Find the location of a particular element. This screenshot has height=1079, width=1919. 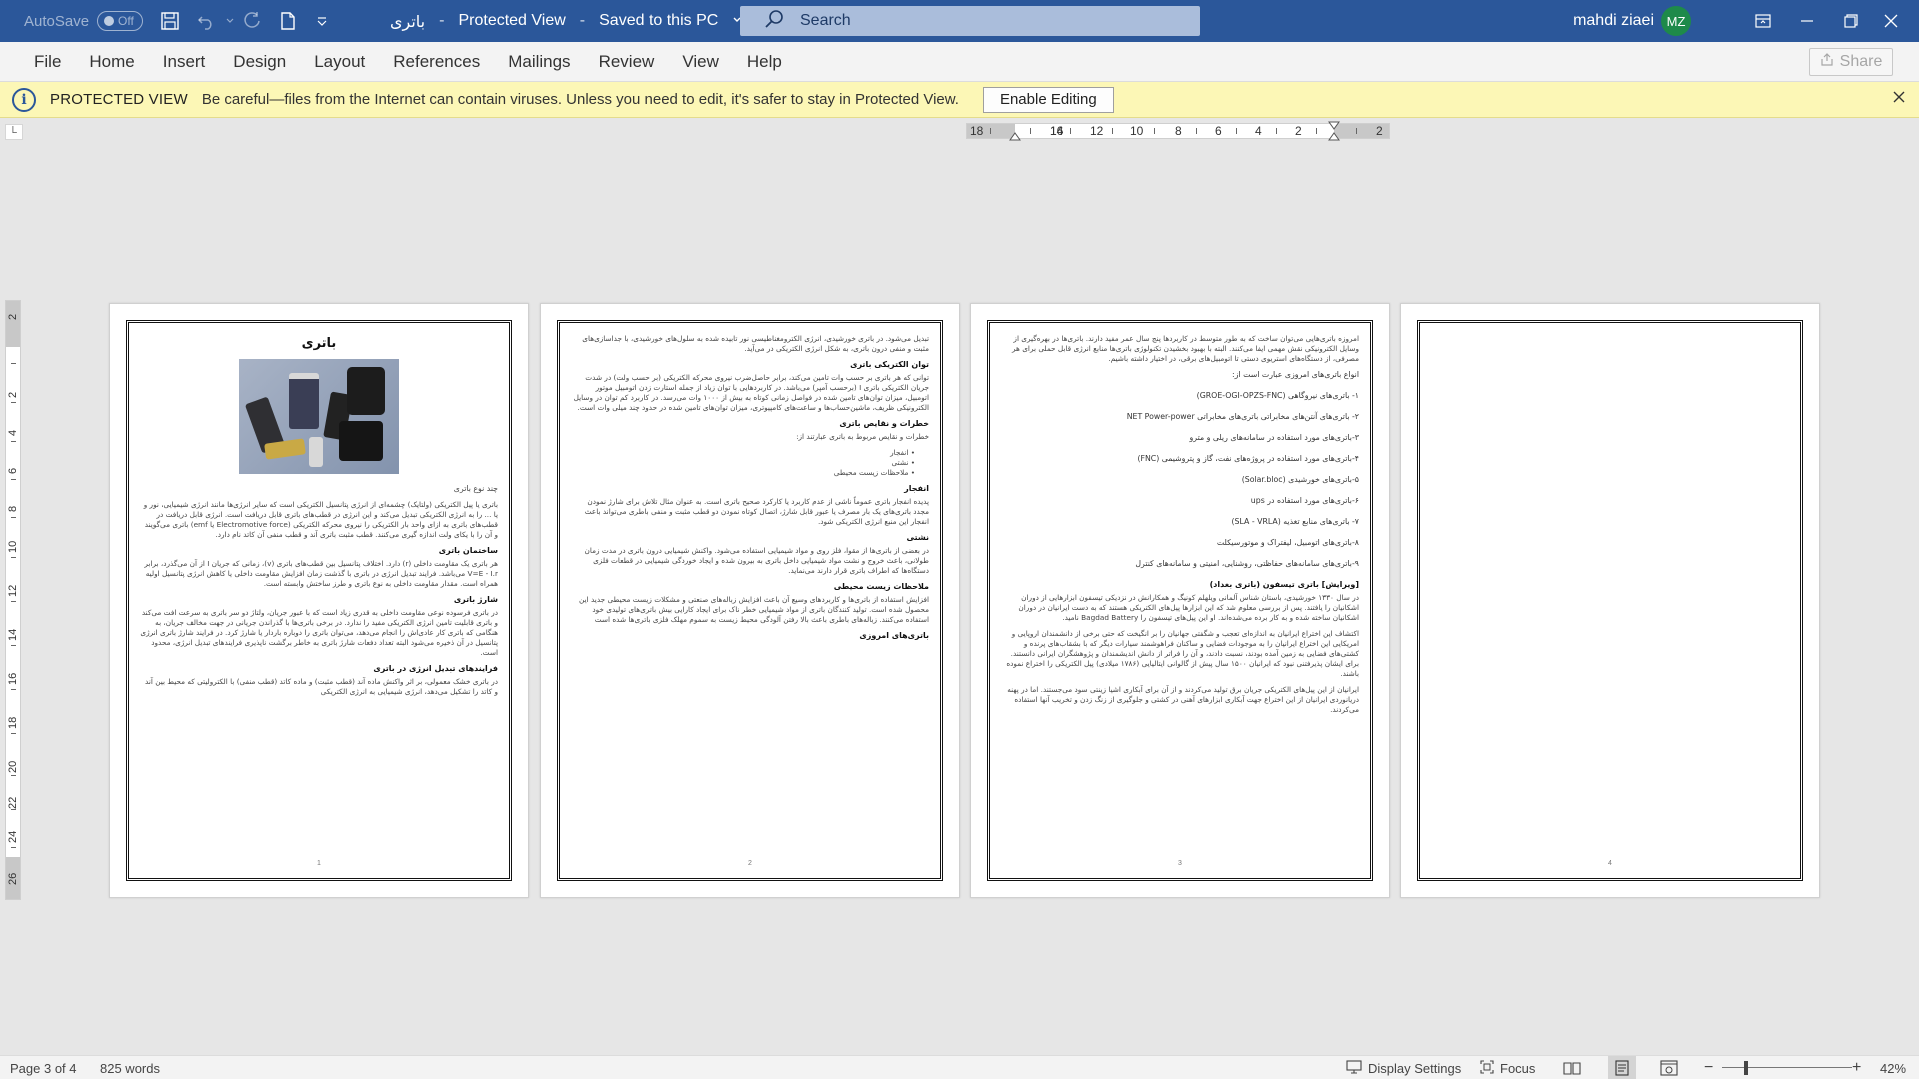

left-indent-marker-icon is located at coordinates (1015, 135).